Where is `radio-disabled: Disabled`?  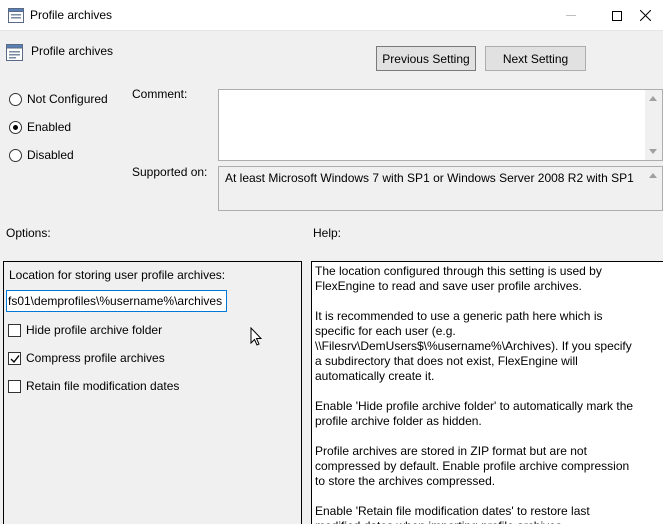
radio-disabled: Disabled is located at coordinates (41, 155).